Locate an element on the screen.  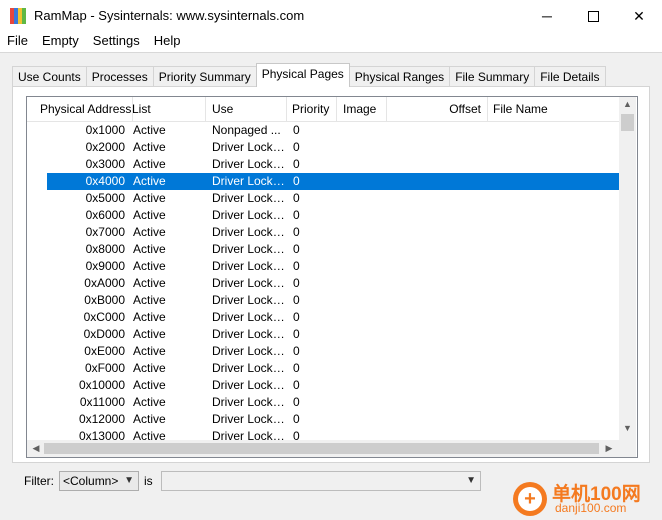
table-row: 0xA000 Active Driver Locked 0 is located at coordinates (323, 283).